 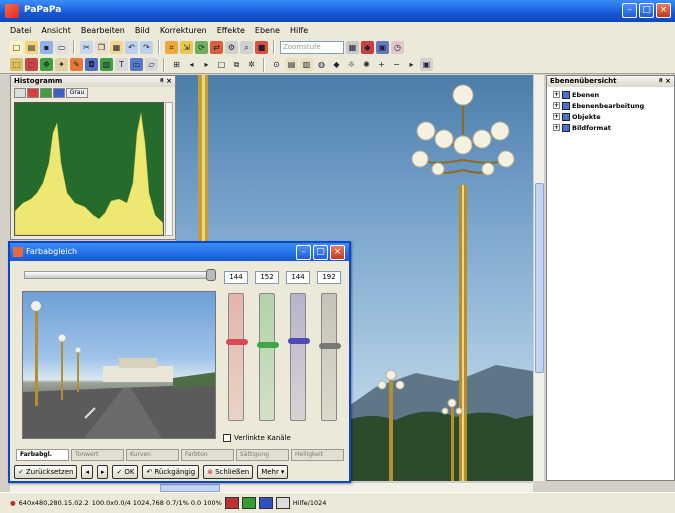 What do you see at coordinates (610, 116) in the screenshot?
I see `tree-item: + Objekte` at bounding box center [610, 116].